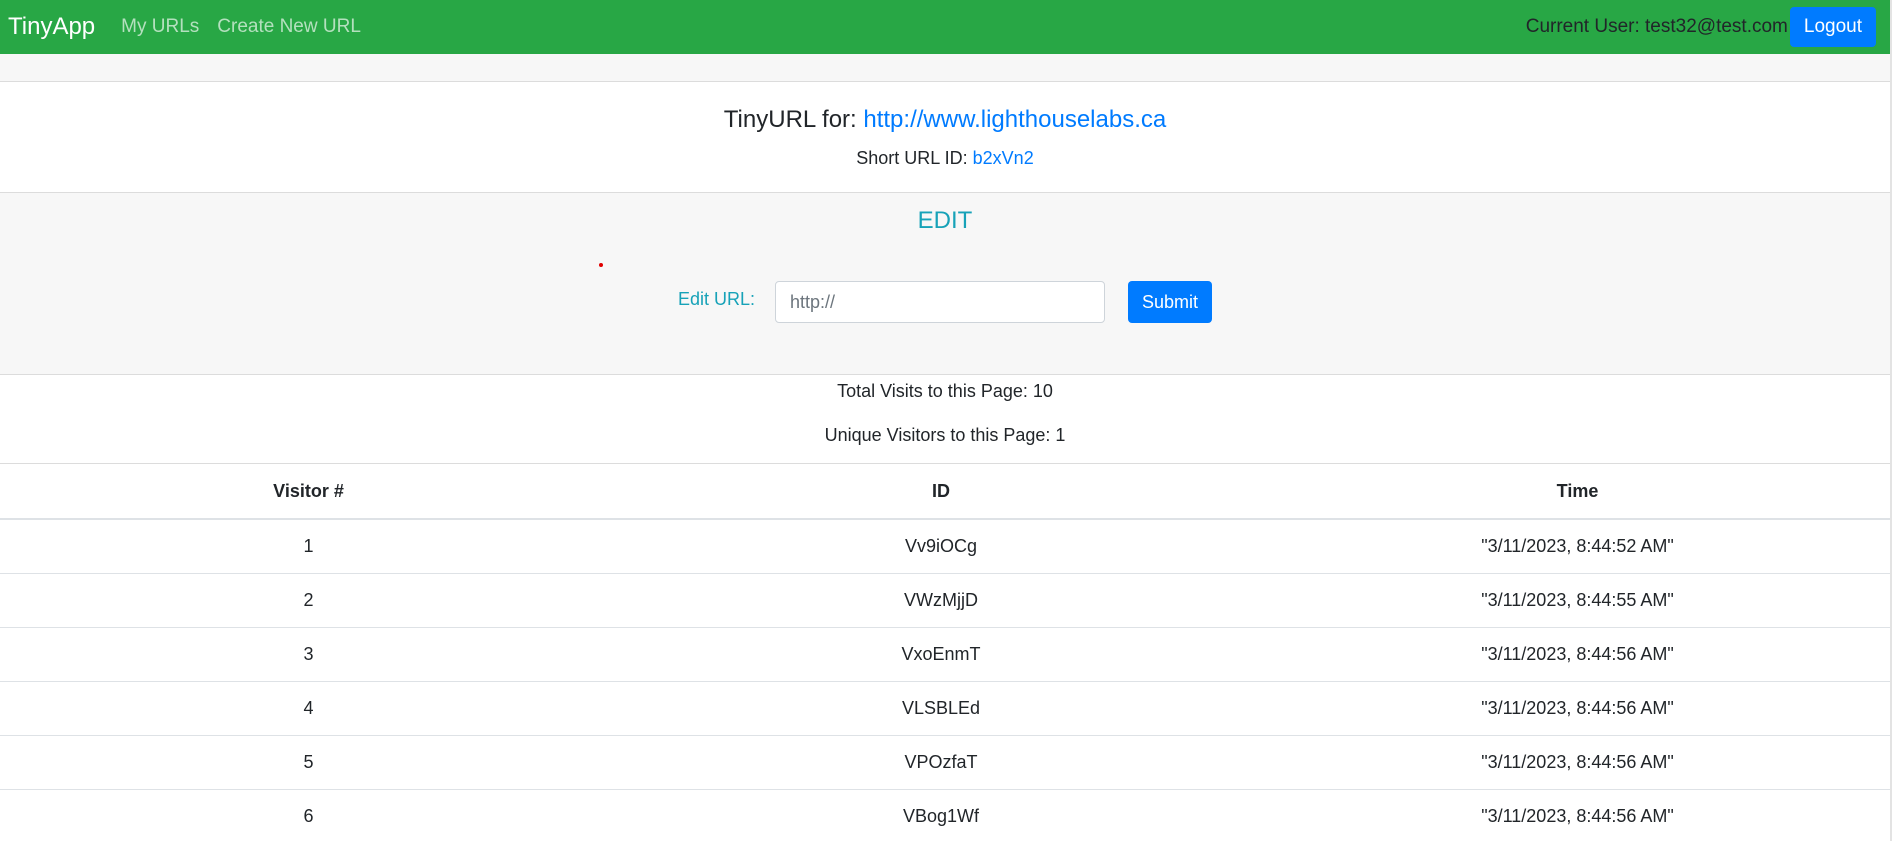 The height and width of the screenshot is (841, 1895). I want to click on table-row: 5 VPOzfaT "3/11/2023, 8:44:56 AM", so click(945, 762).